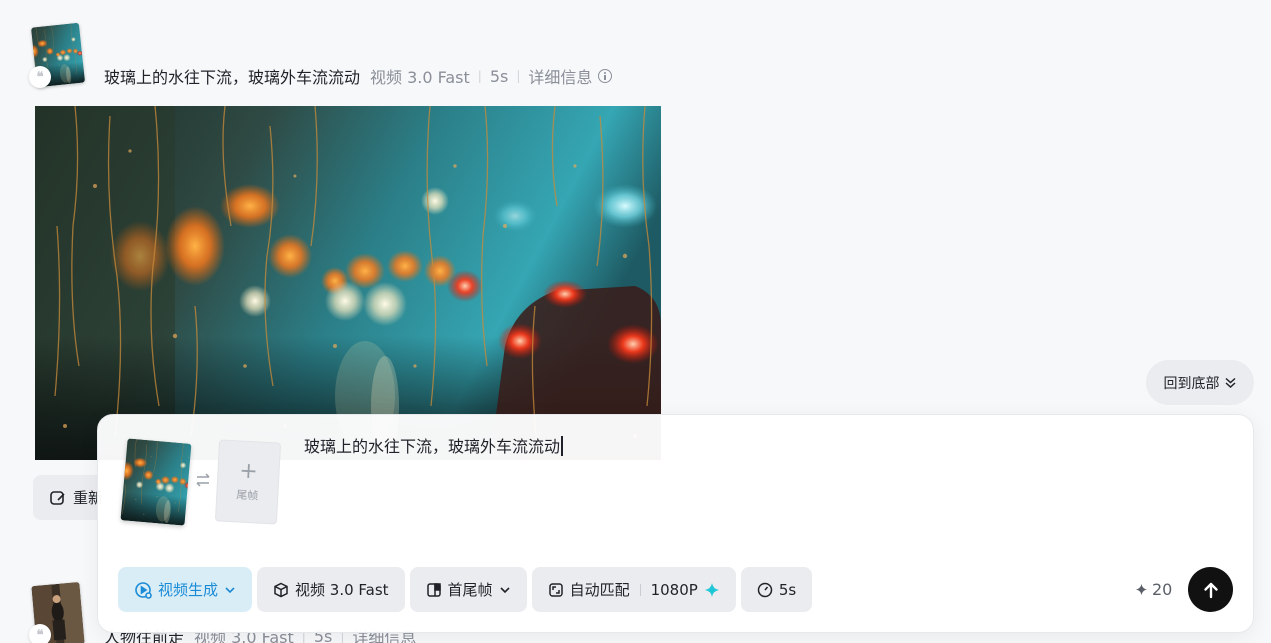  What do you see at coordinates (1141, 589) in the screenshot?
I see `credit-sparkle-icon` at bounding box center [1141, 589].